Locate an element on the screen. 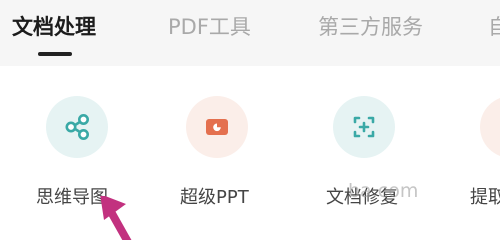 The image size is (500, 240). share-icon is located at coordinates (77, 127).